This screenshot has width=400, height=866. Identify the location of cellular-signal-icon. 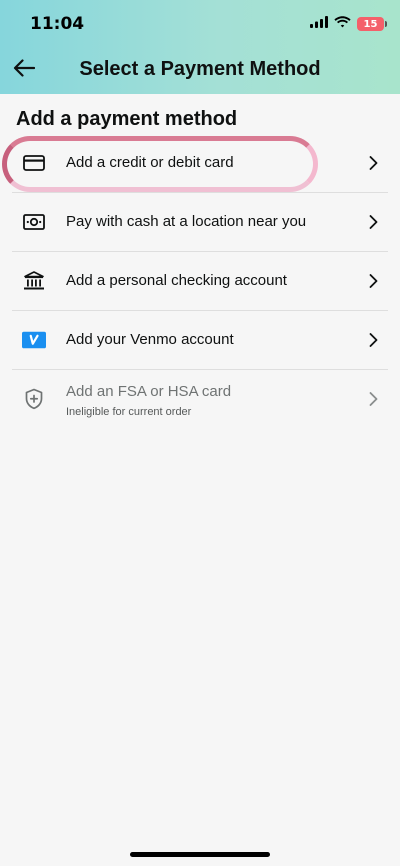
(319, 24).